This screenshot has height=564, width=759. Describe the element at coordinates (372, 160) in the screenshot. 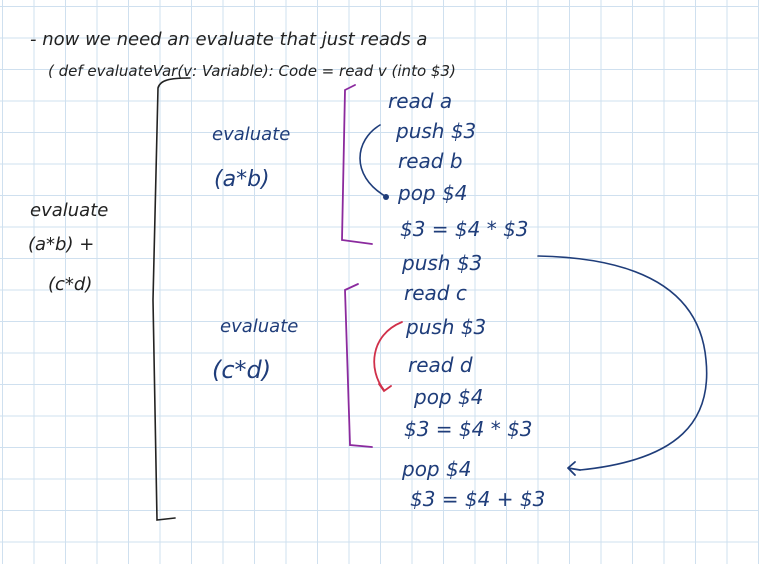

I see `stack-arrow-top` at that location.